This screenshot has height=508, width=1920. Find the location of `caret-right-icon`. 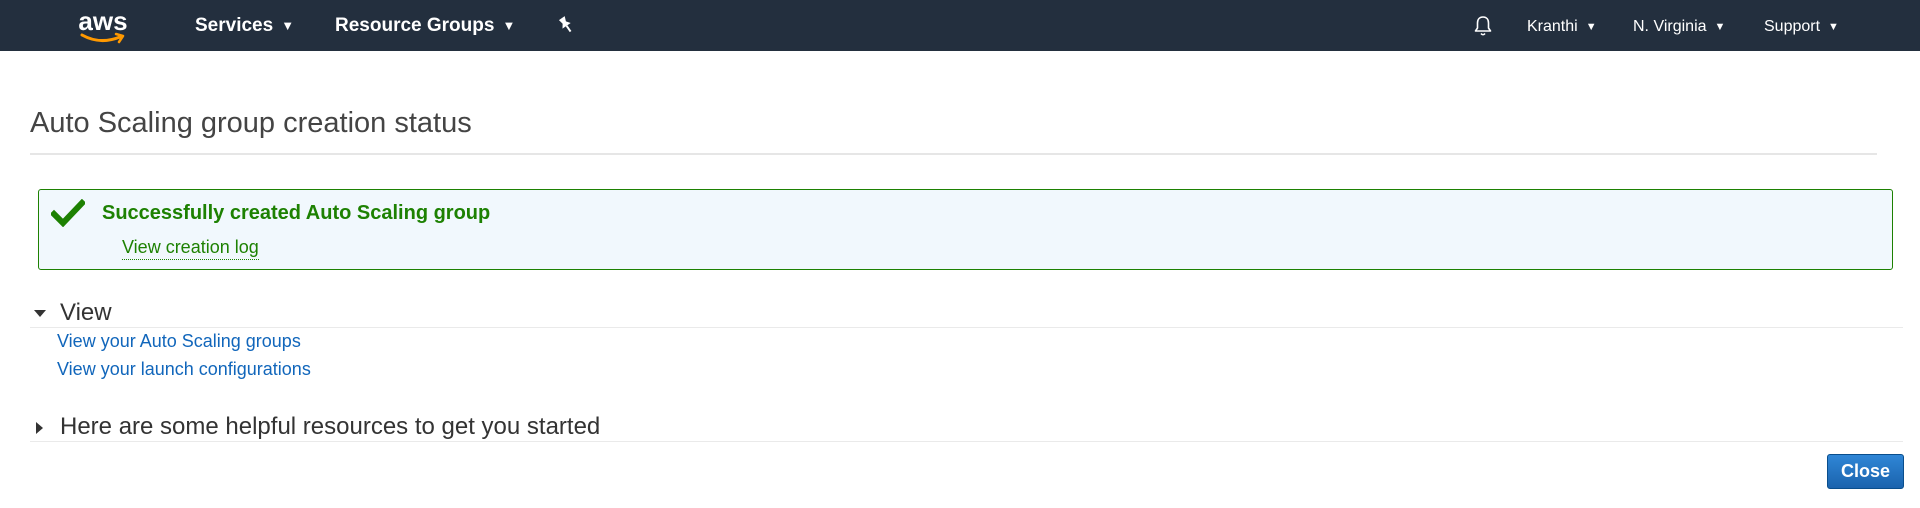

caret-right-icon is located at coordinates (39, 428).